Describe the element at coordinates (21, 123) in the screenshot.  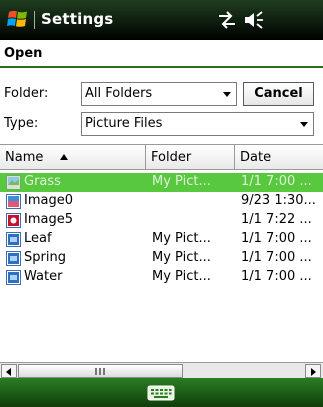
I see `type-label: Type:` at that location.